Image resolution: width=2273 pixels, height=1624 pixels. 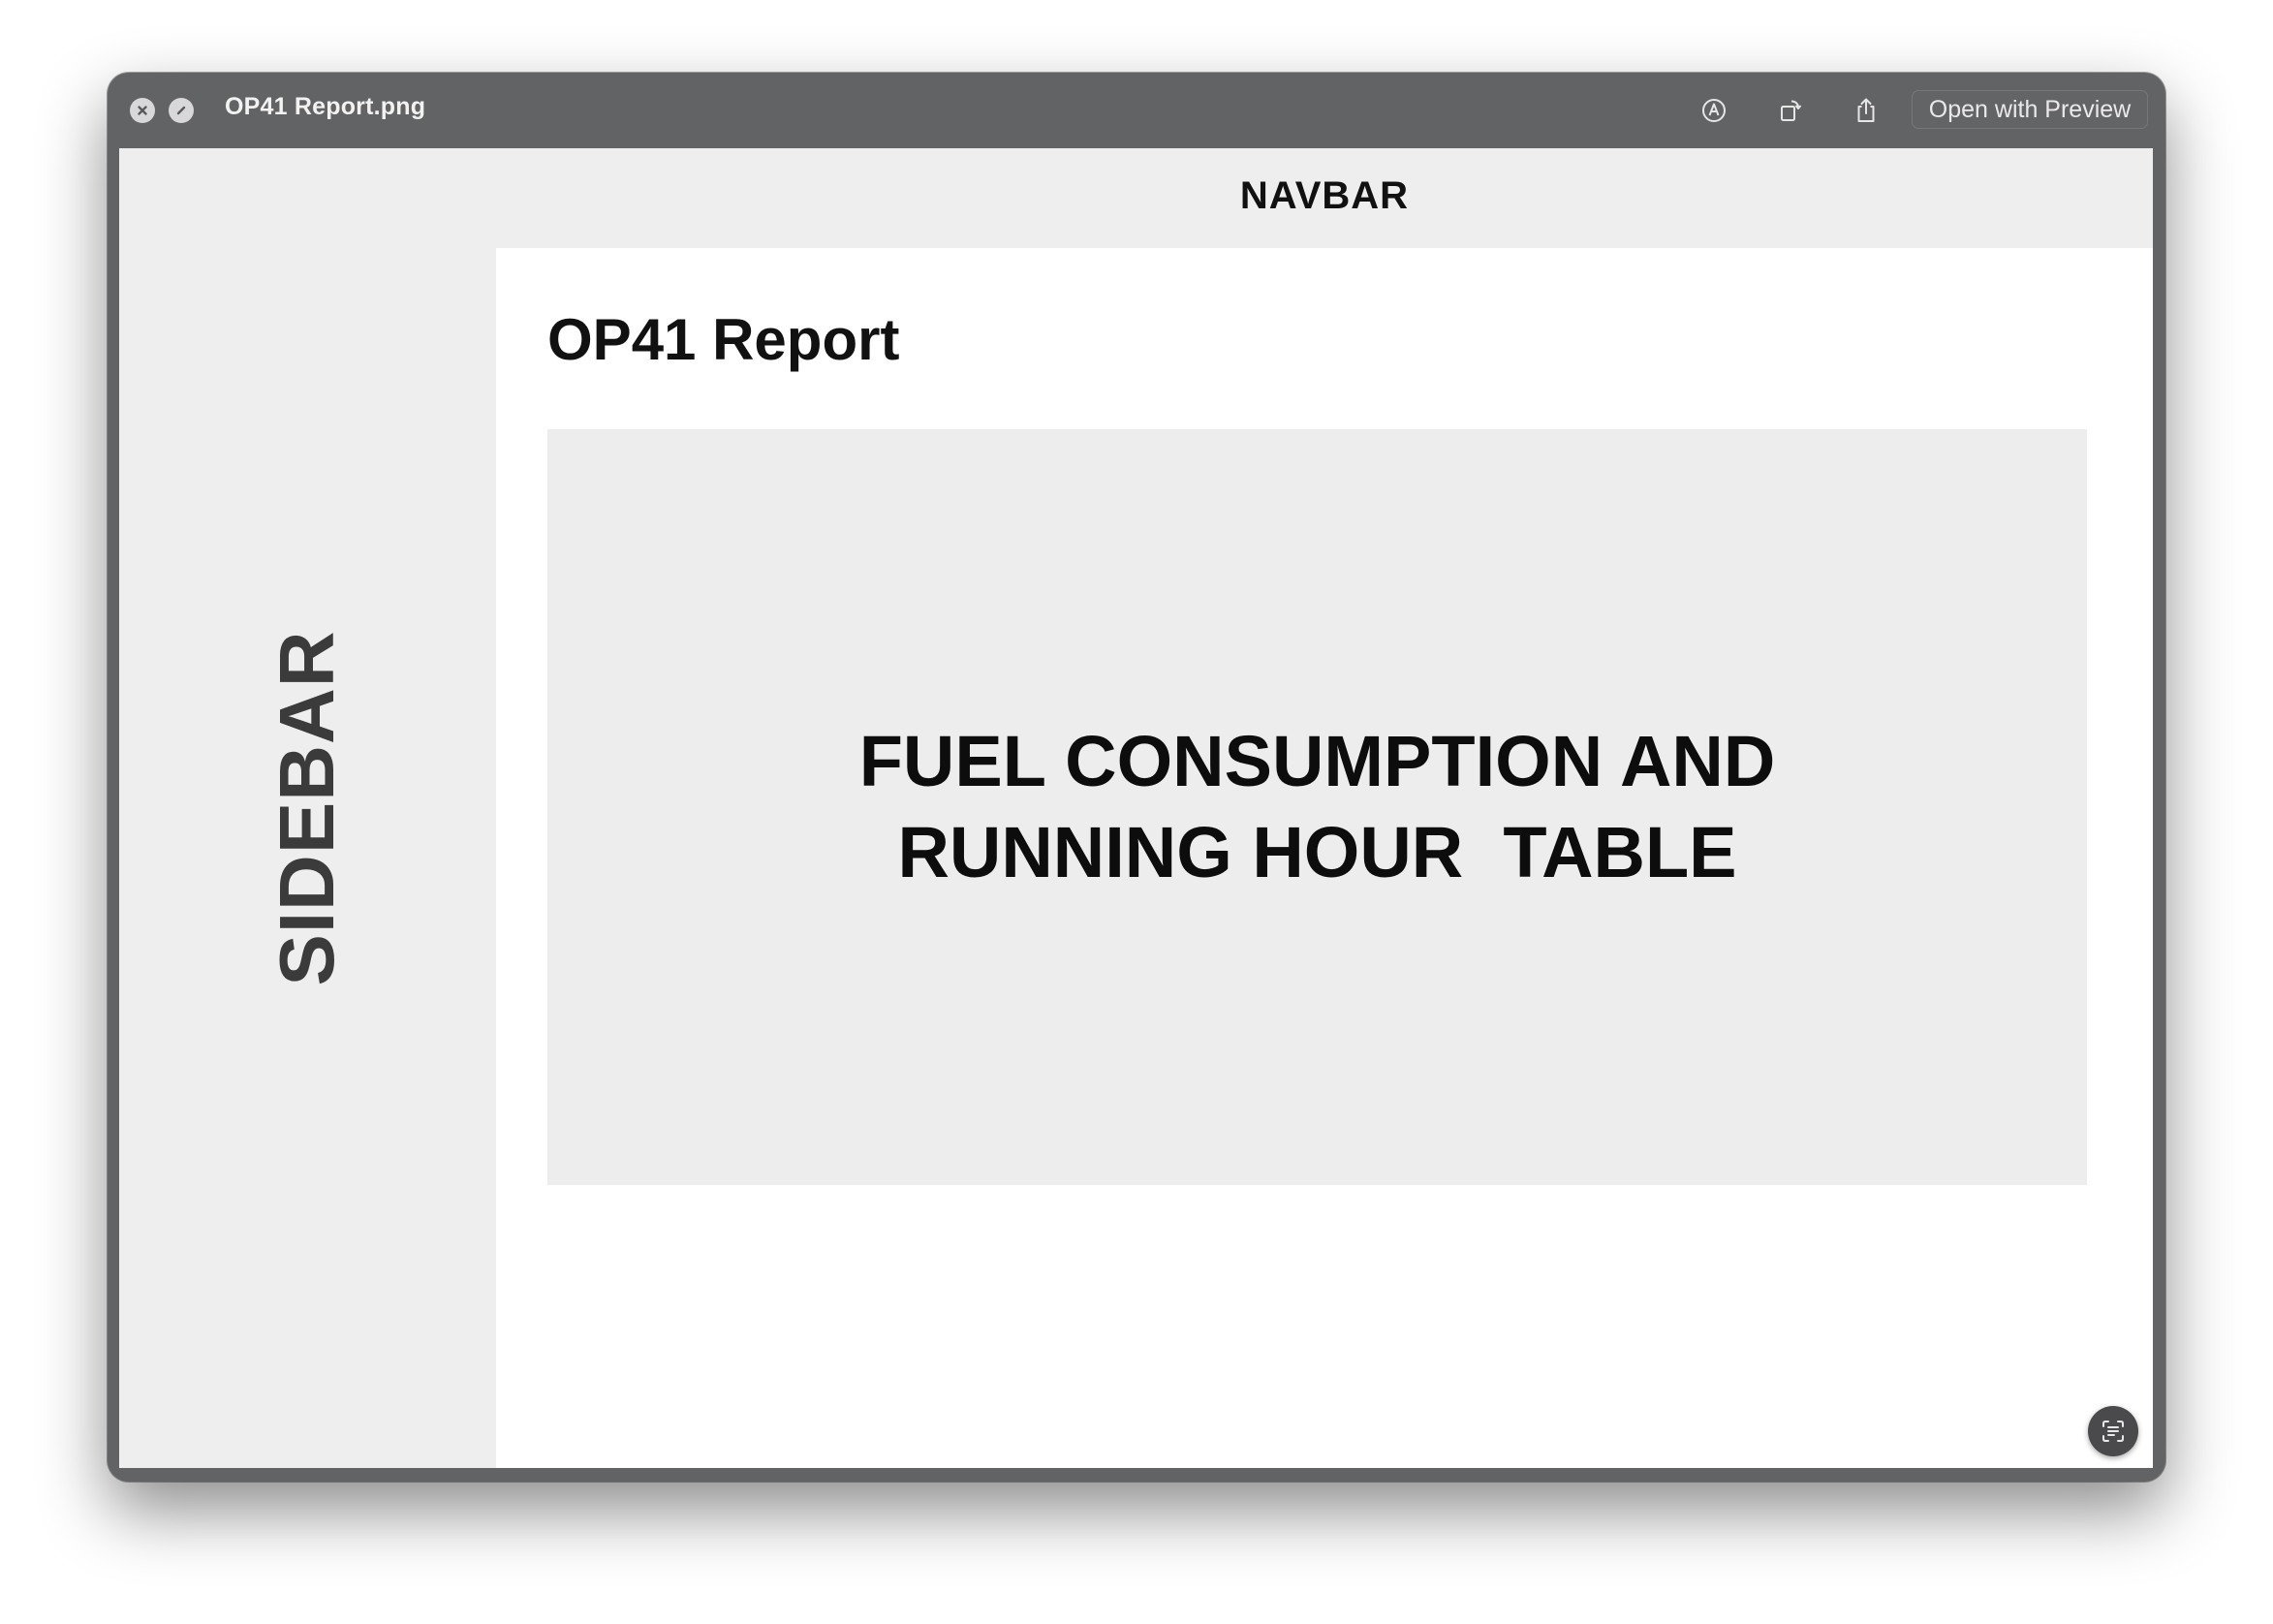 What do you see at coordinates (1867, 110) in the screenshot?
I see `share-icon` at bounding box center [1867, 110].